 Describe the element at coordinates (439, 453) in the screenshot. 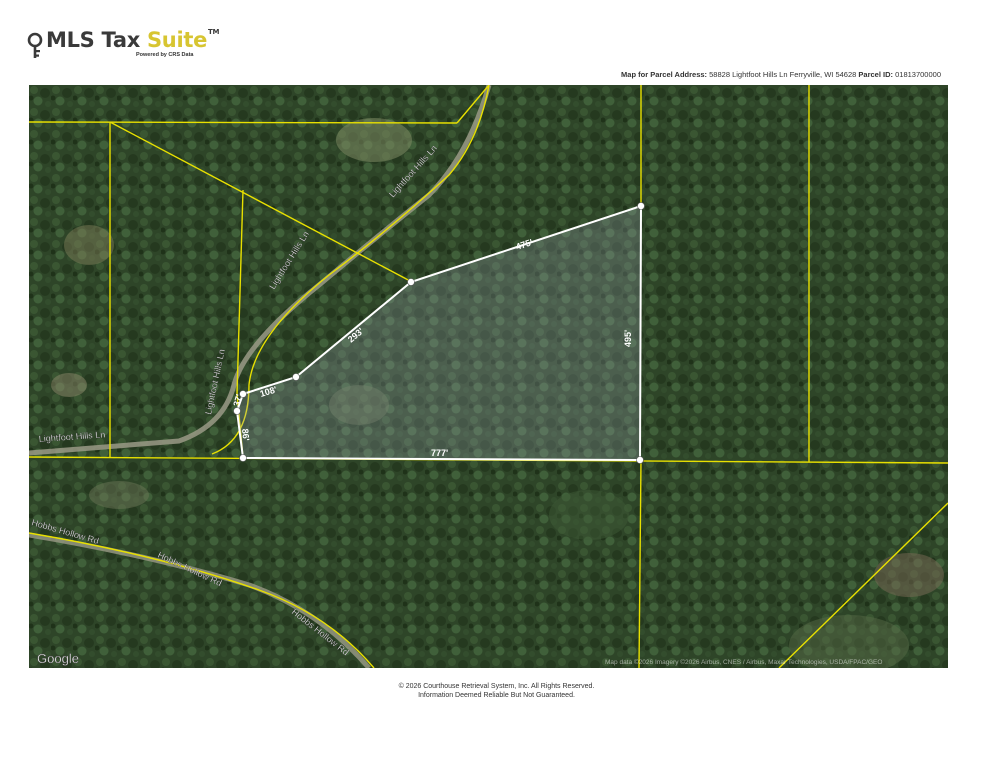

I see `dimension-label: 777'` at that location.